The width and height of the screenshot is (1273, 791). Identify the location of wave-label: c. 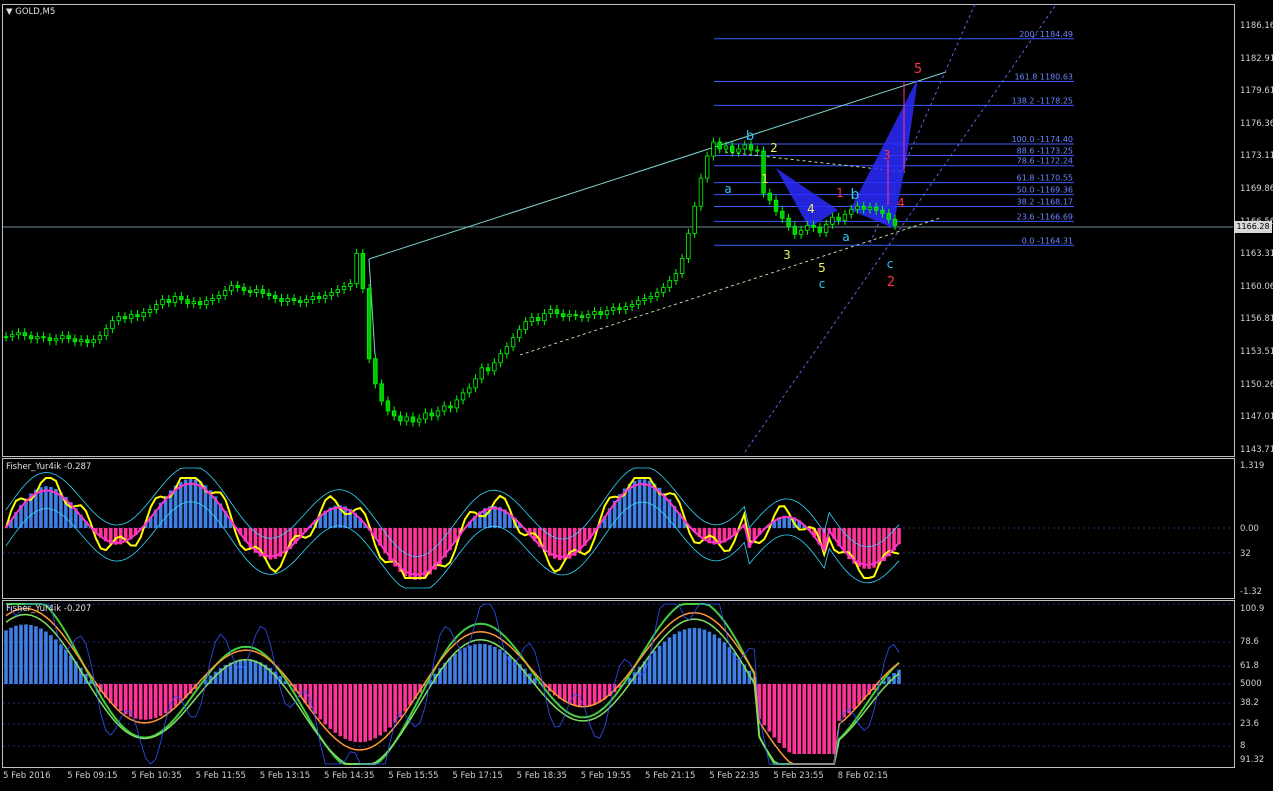
(822, 284).